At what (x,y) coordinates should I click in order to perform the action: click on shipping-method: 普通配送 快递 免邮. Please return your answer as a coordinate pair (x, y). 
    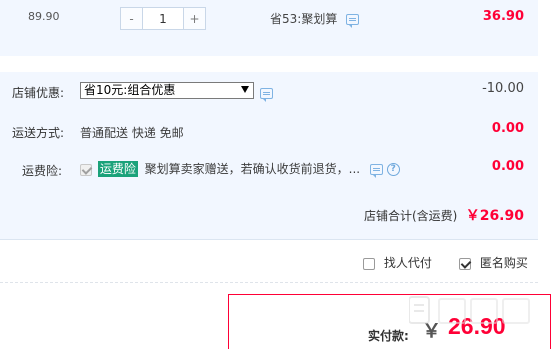
    Looking at the image, I should click on (132, 133).